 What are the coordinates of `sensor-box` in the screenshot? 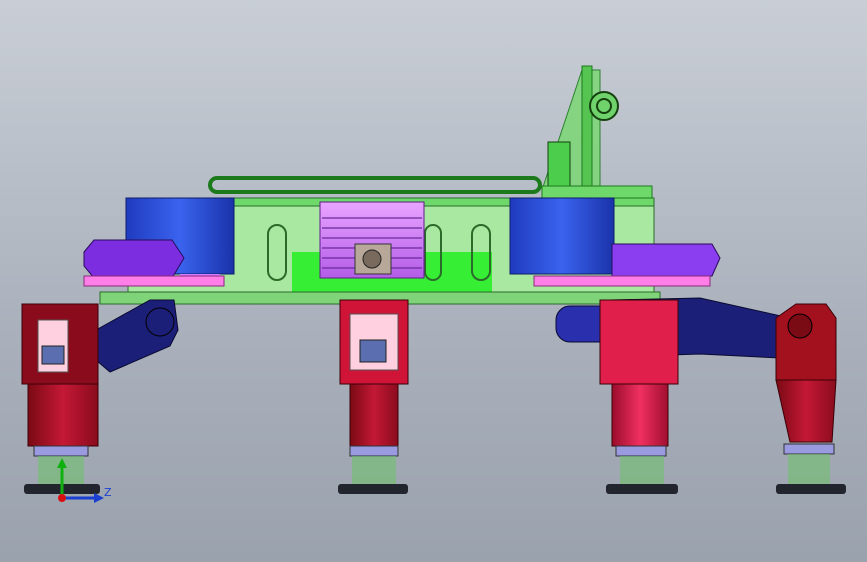 It's located at (559, 165).